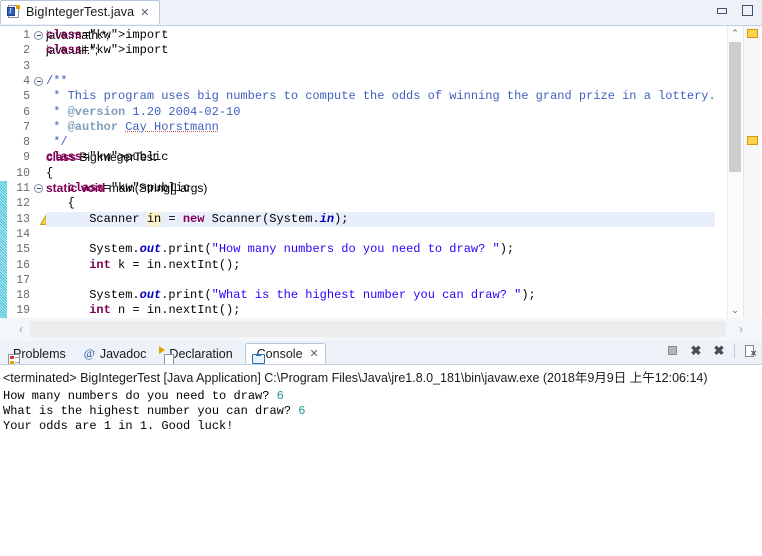  I want to click on view-tab-row: Problems @ Javadoc Declaration Console ✕, so click(381, 353).